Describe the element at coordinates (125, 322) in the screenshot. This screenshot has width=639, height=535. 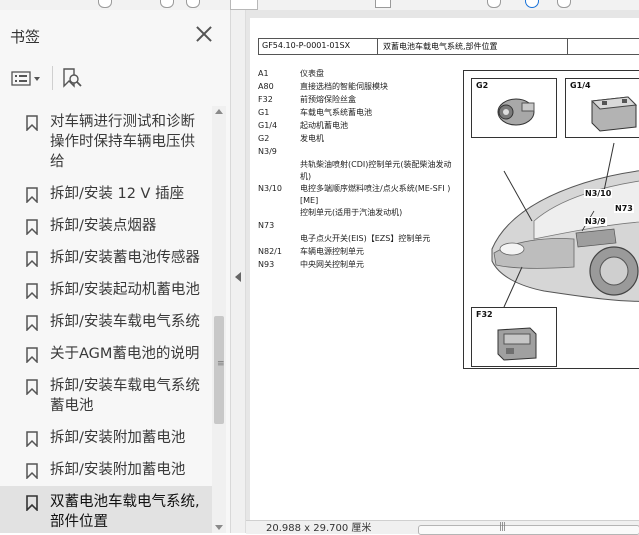
I see `bookmark-label: 拆卸/安装车载电气系统` at that location.